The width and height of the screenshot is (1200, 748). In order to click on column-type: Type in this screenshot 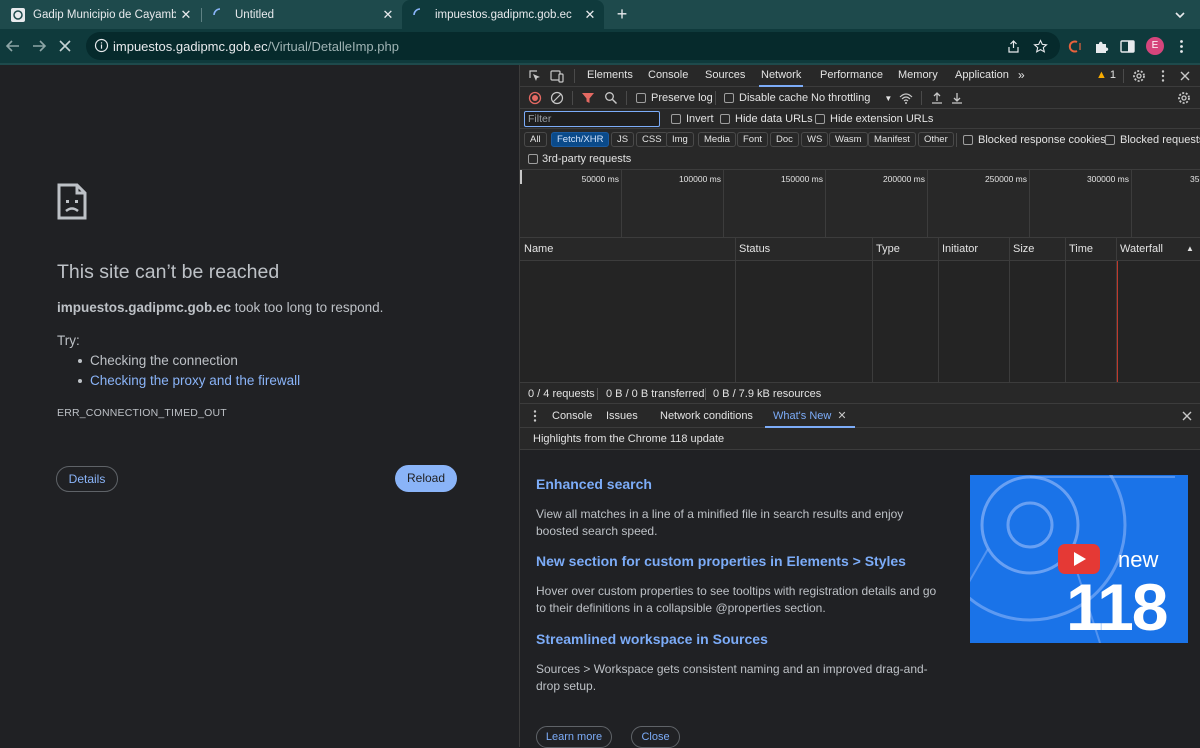, I will do `click(886, 249)`.